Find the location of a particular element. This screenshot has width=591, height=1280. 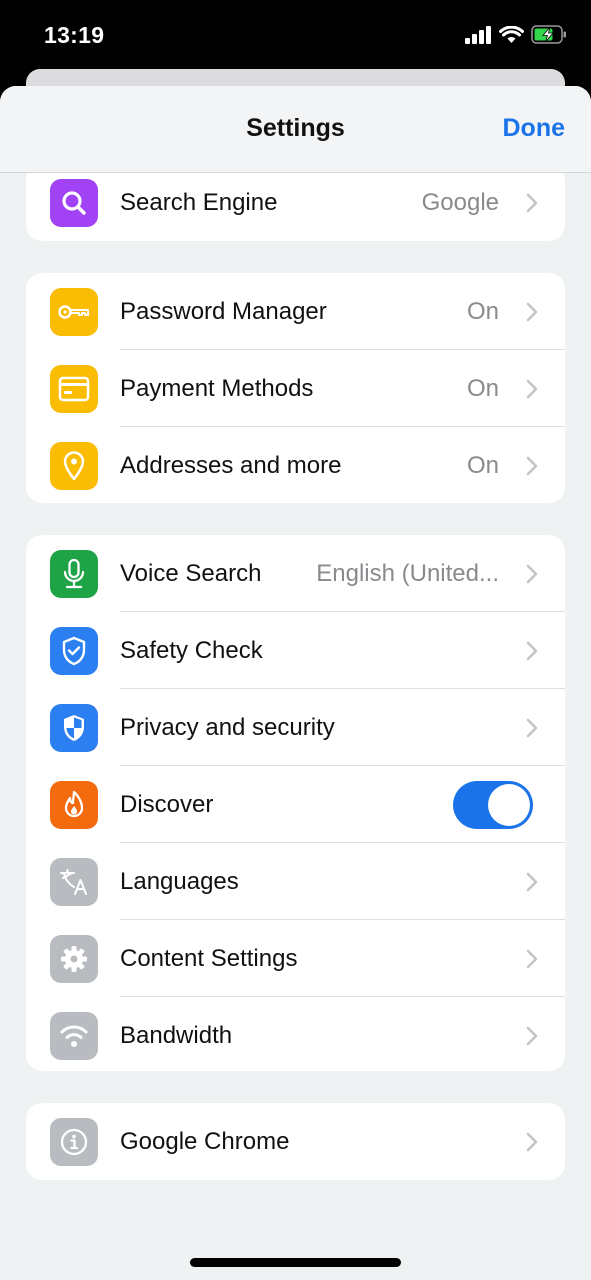

settings-item-privacy-security: Privacy and security is located at coordinates (295, 727).